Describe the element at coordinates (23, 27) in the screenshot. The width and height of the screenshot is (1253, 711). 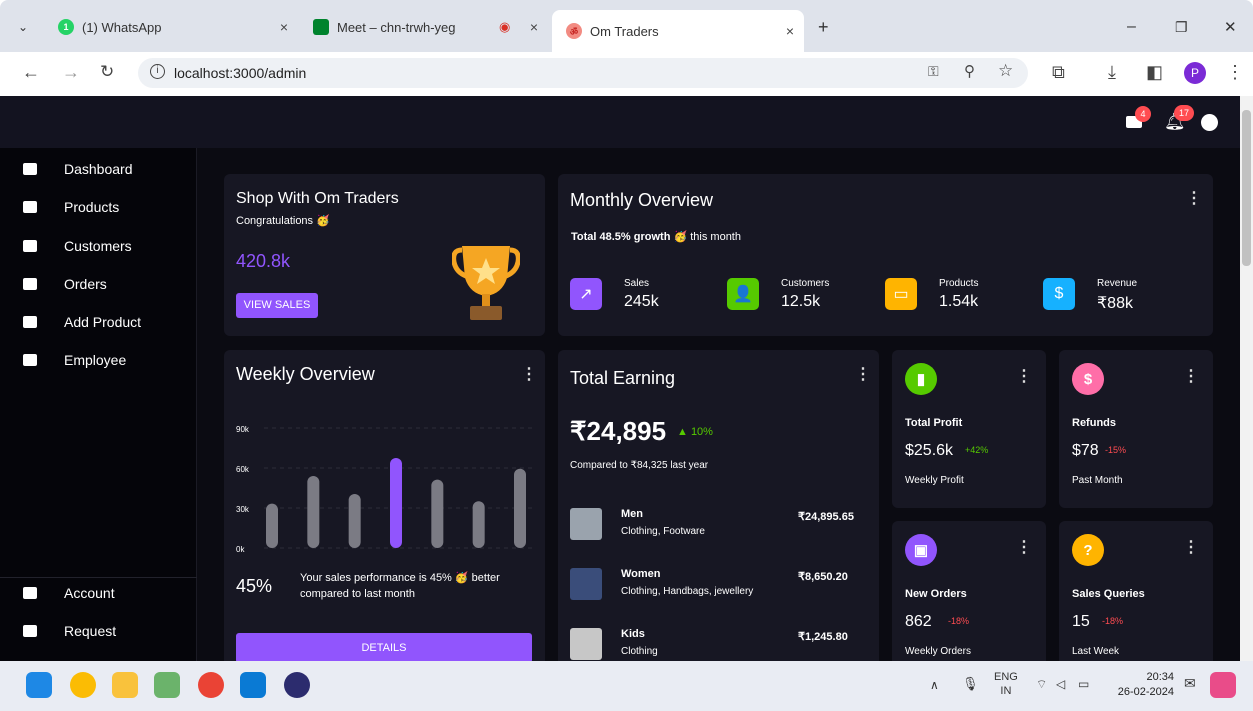
I see `tab-search-button: ⌄` at that location.